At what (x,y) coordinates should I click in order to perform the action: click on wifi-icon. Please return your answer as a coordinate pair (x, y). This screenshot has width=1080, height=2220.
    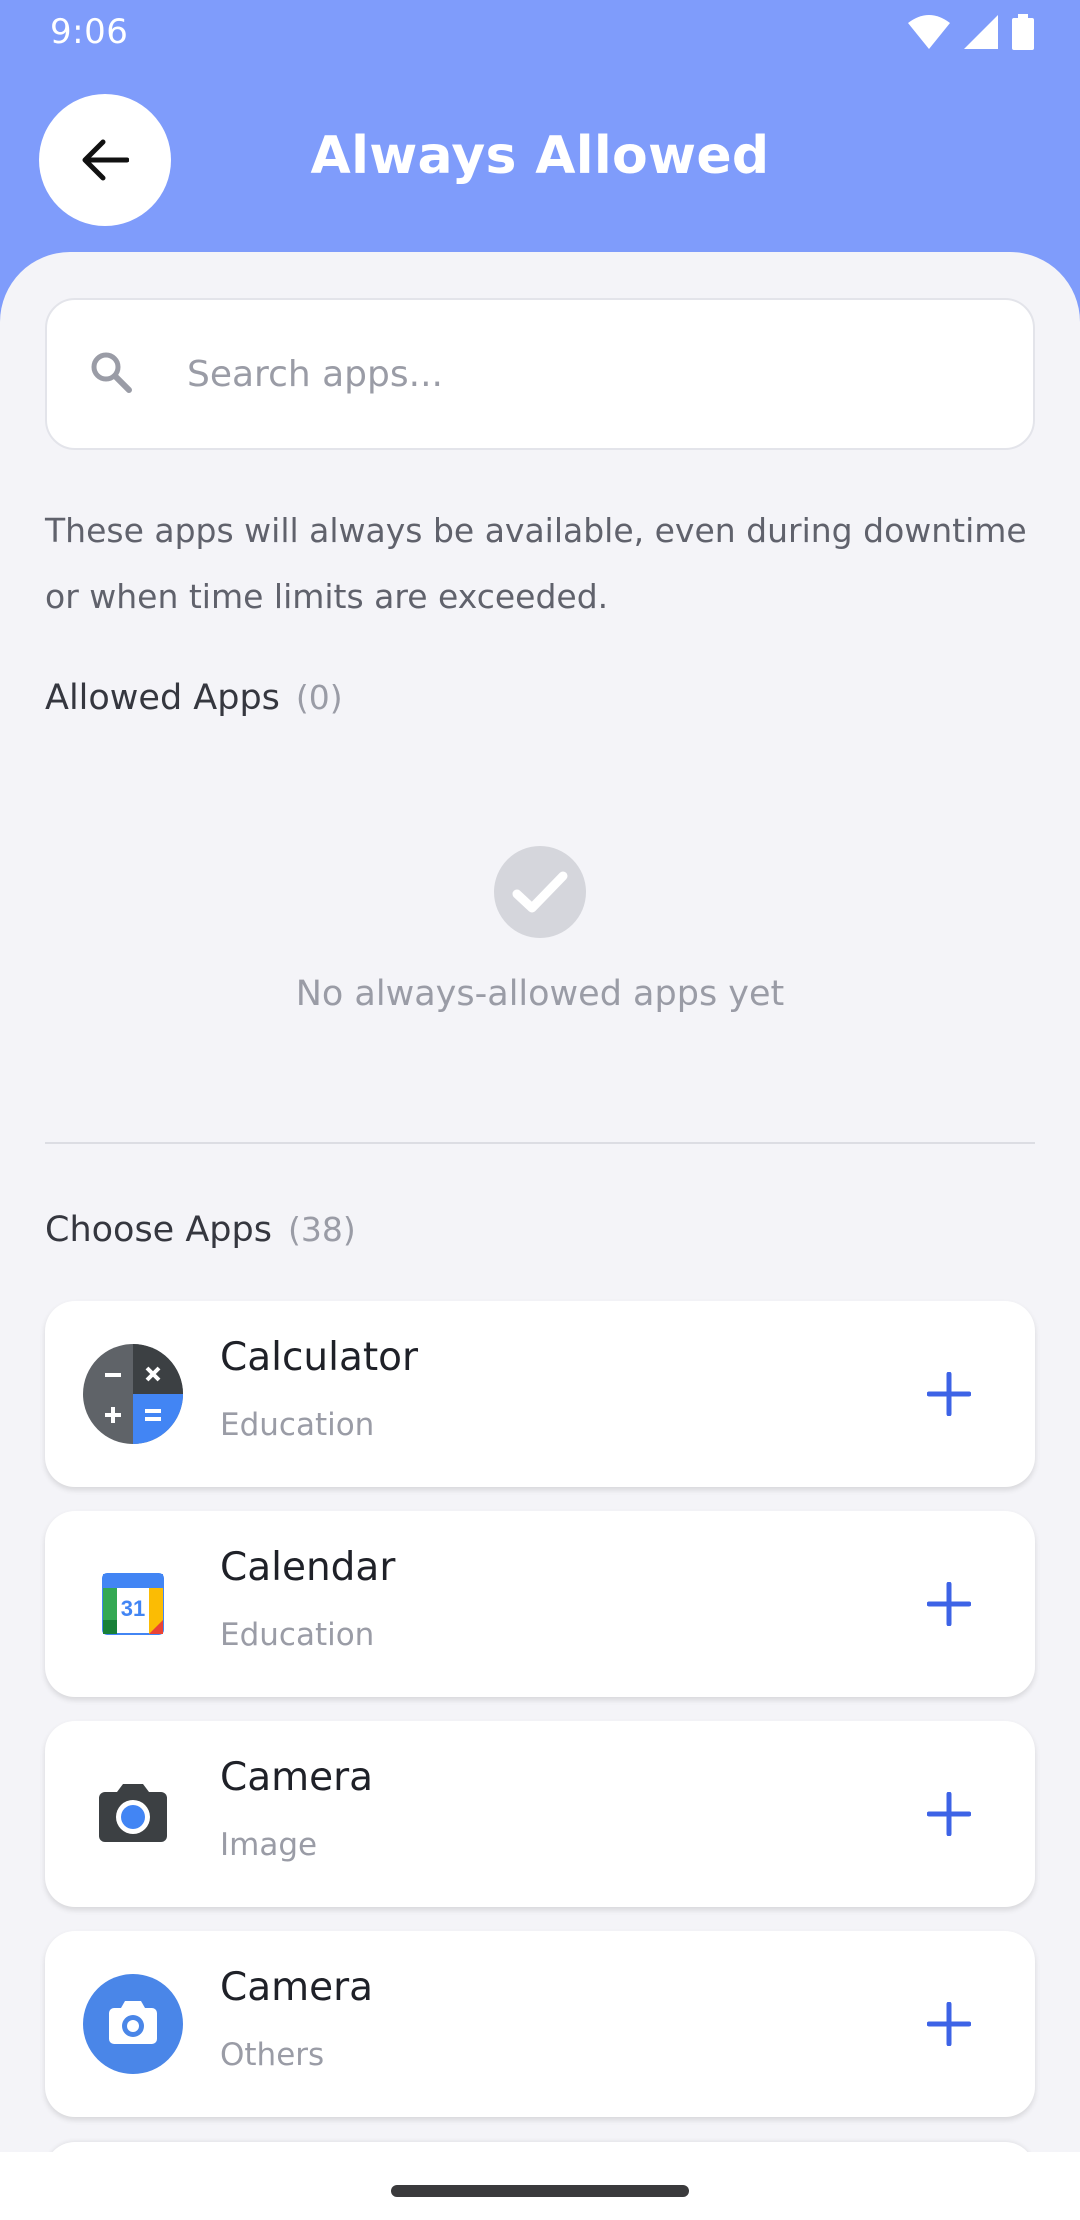
    Looking at the image, I should click on (929, 32).